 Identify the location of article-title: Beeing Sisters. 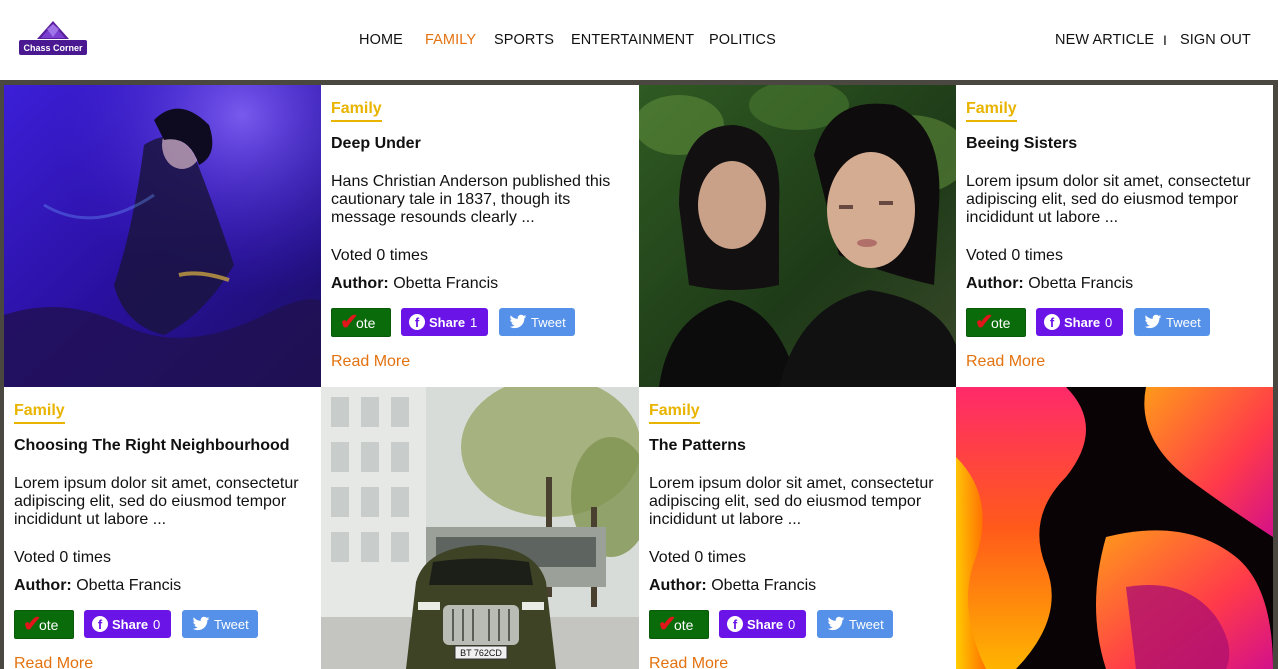
(1021, 144).